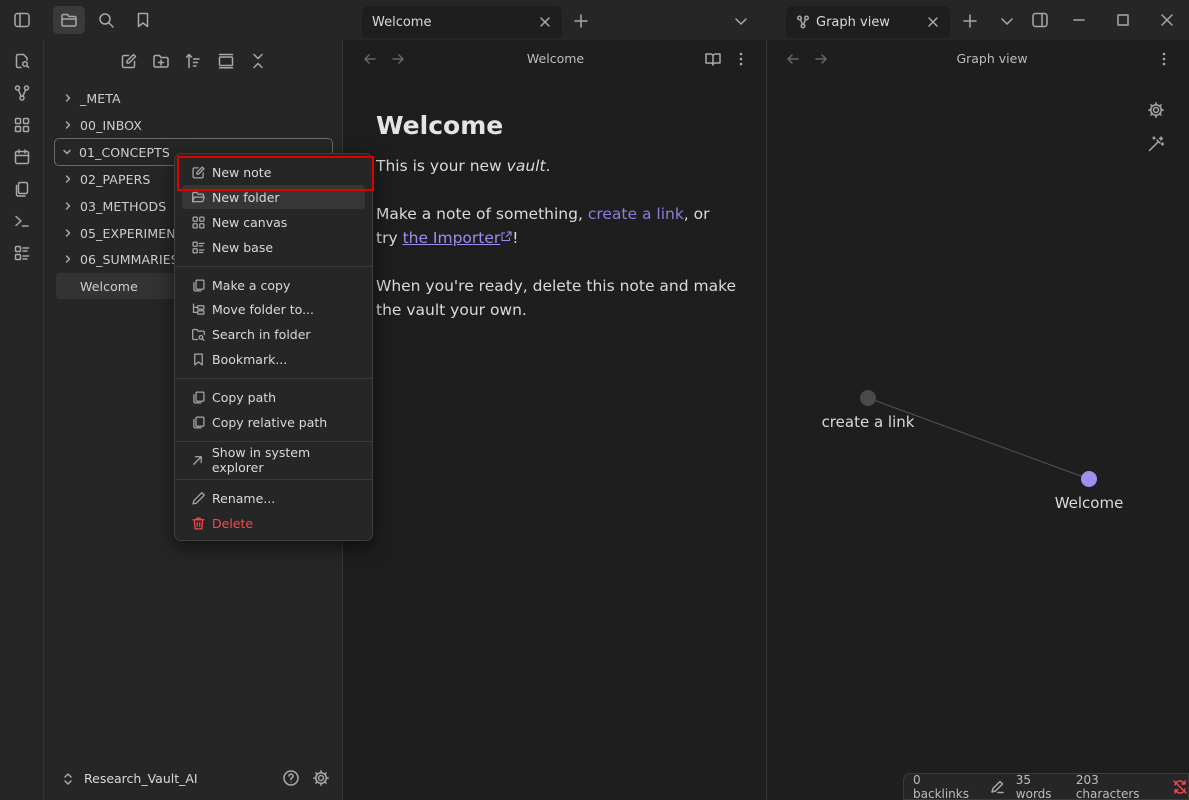  What do you see at coordinates (198, 196) in the screenshot?
I see `folder-open-icon` at bounding box center [198, 196].